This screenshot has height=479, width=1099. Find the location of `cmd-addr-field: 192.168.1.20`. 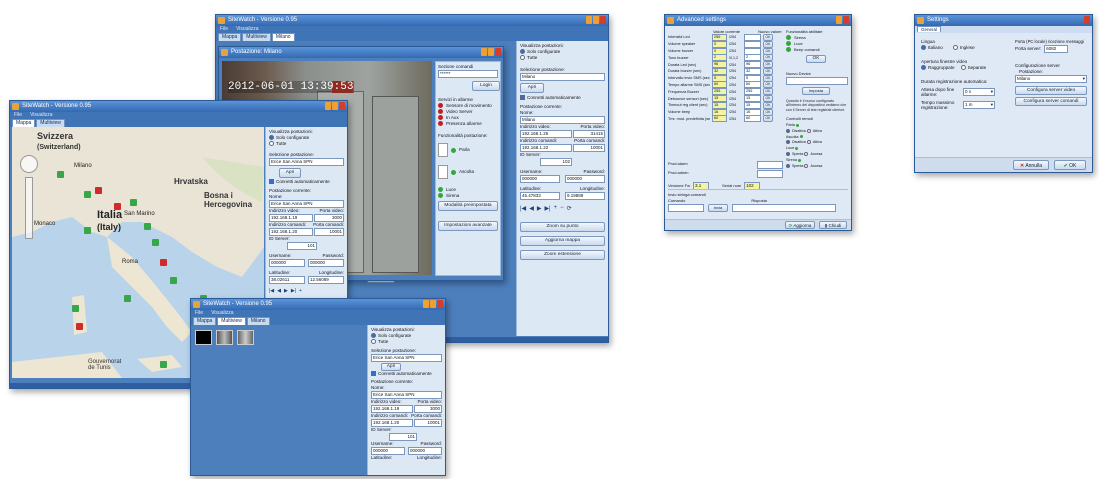

cmd-addr-field: 192.168.1.20 is located at coordinates (392, 423).